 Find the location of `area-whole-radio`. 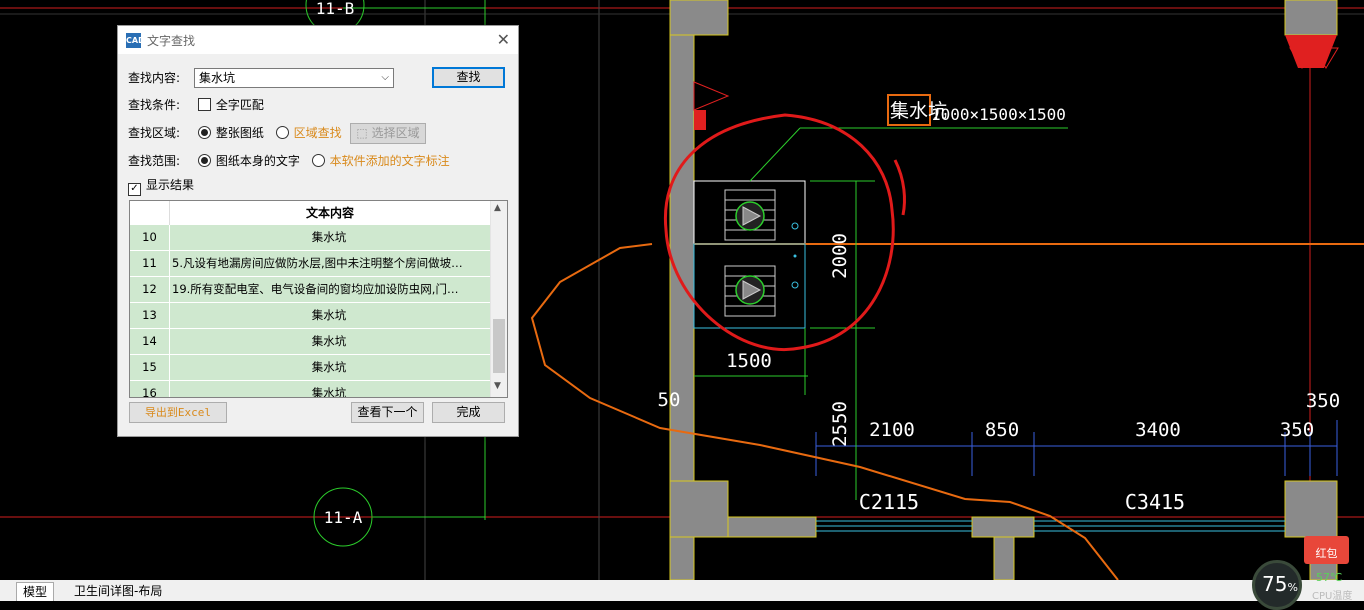

area-whole-radio is located at coordinates (204, 132).